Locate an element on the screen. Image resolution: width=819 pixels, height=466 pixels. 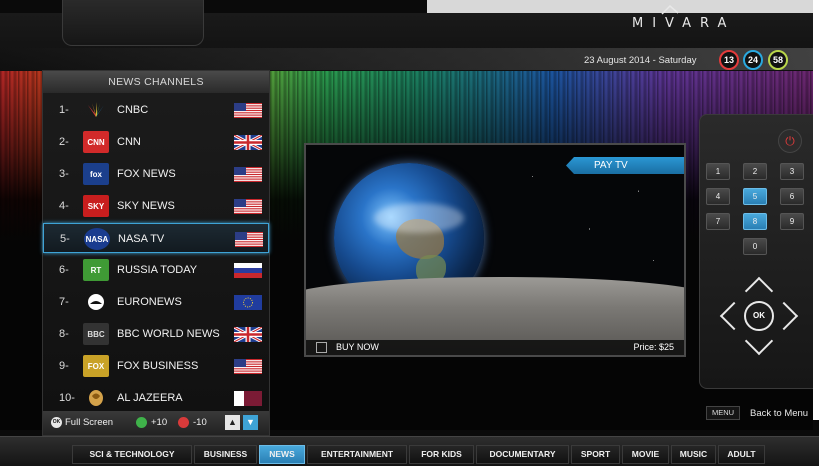
channel-logo-icon: fox is located at coordinates (96, 174).